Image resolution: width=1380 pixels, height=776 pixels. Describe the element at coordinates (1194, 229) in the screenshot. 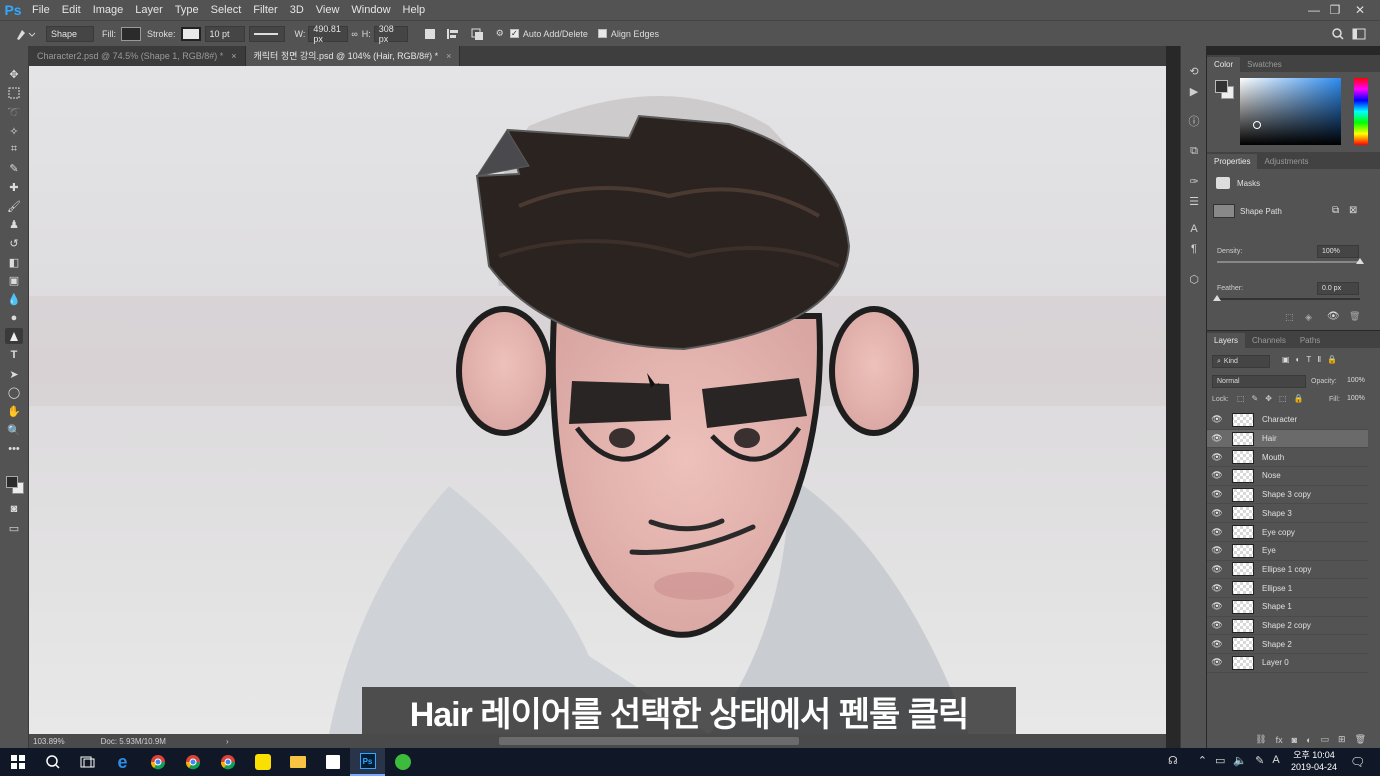

I see `character-icon: A` at that location.